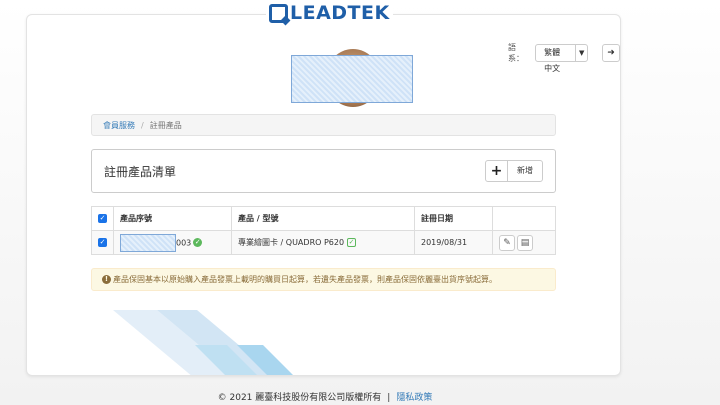 The image size is (720, 405). I want to click on add-product-button: + 新增, so click(514, 171).